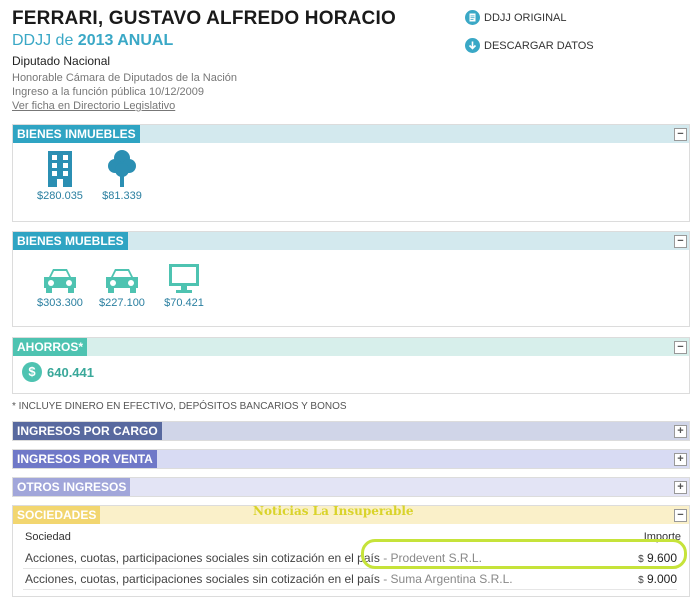 The image size is (700, 602). Describe the element at coordinates (108, 92) in the screenshot. I see `ingreso-date: Ingreso a la función pública 10/12/2009` at that location.